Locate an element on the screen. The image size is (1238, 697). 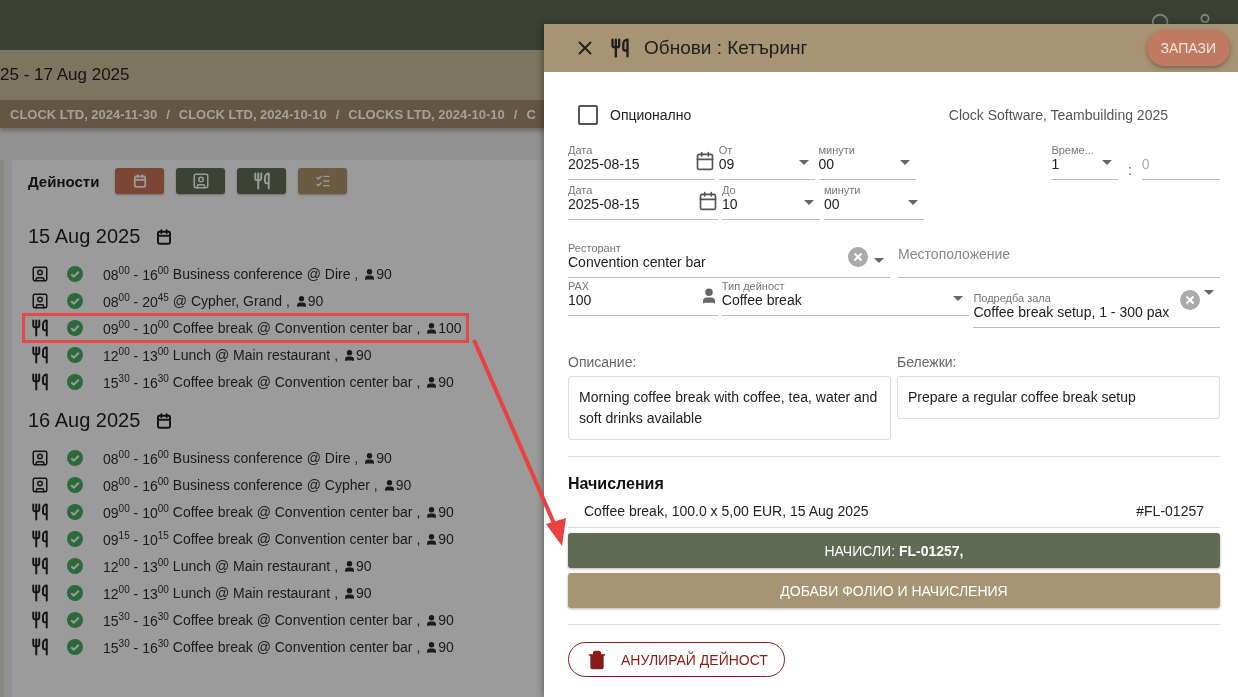
select-field: Ресторант Convention center bar is located at coordinates (729, 261).